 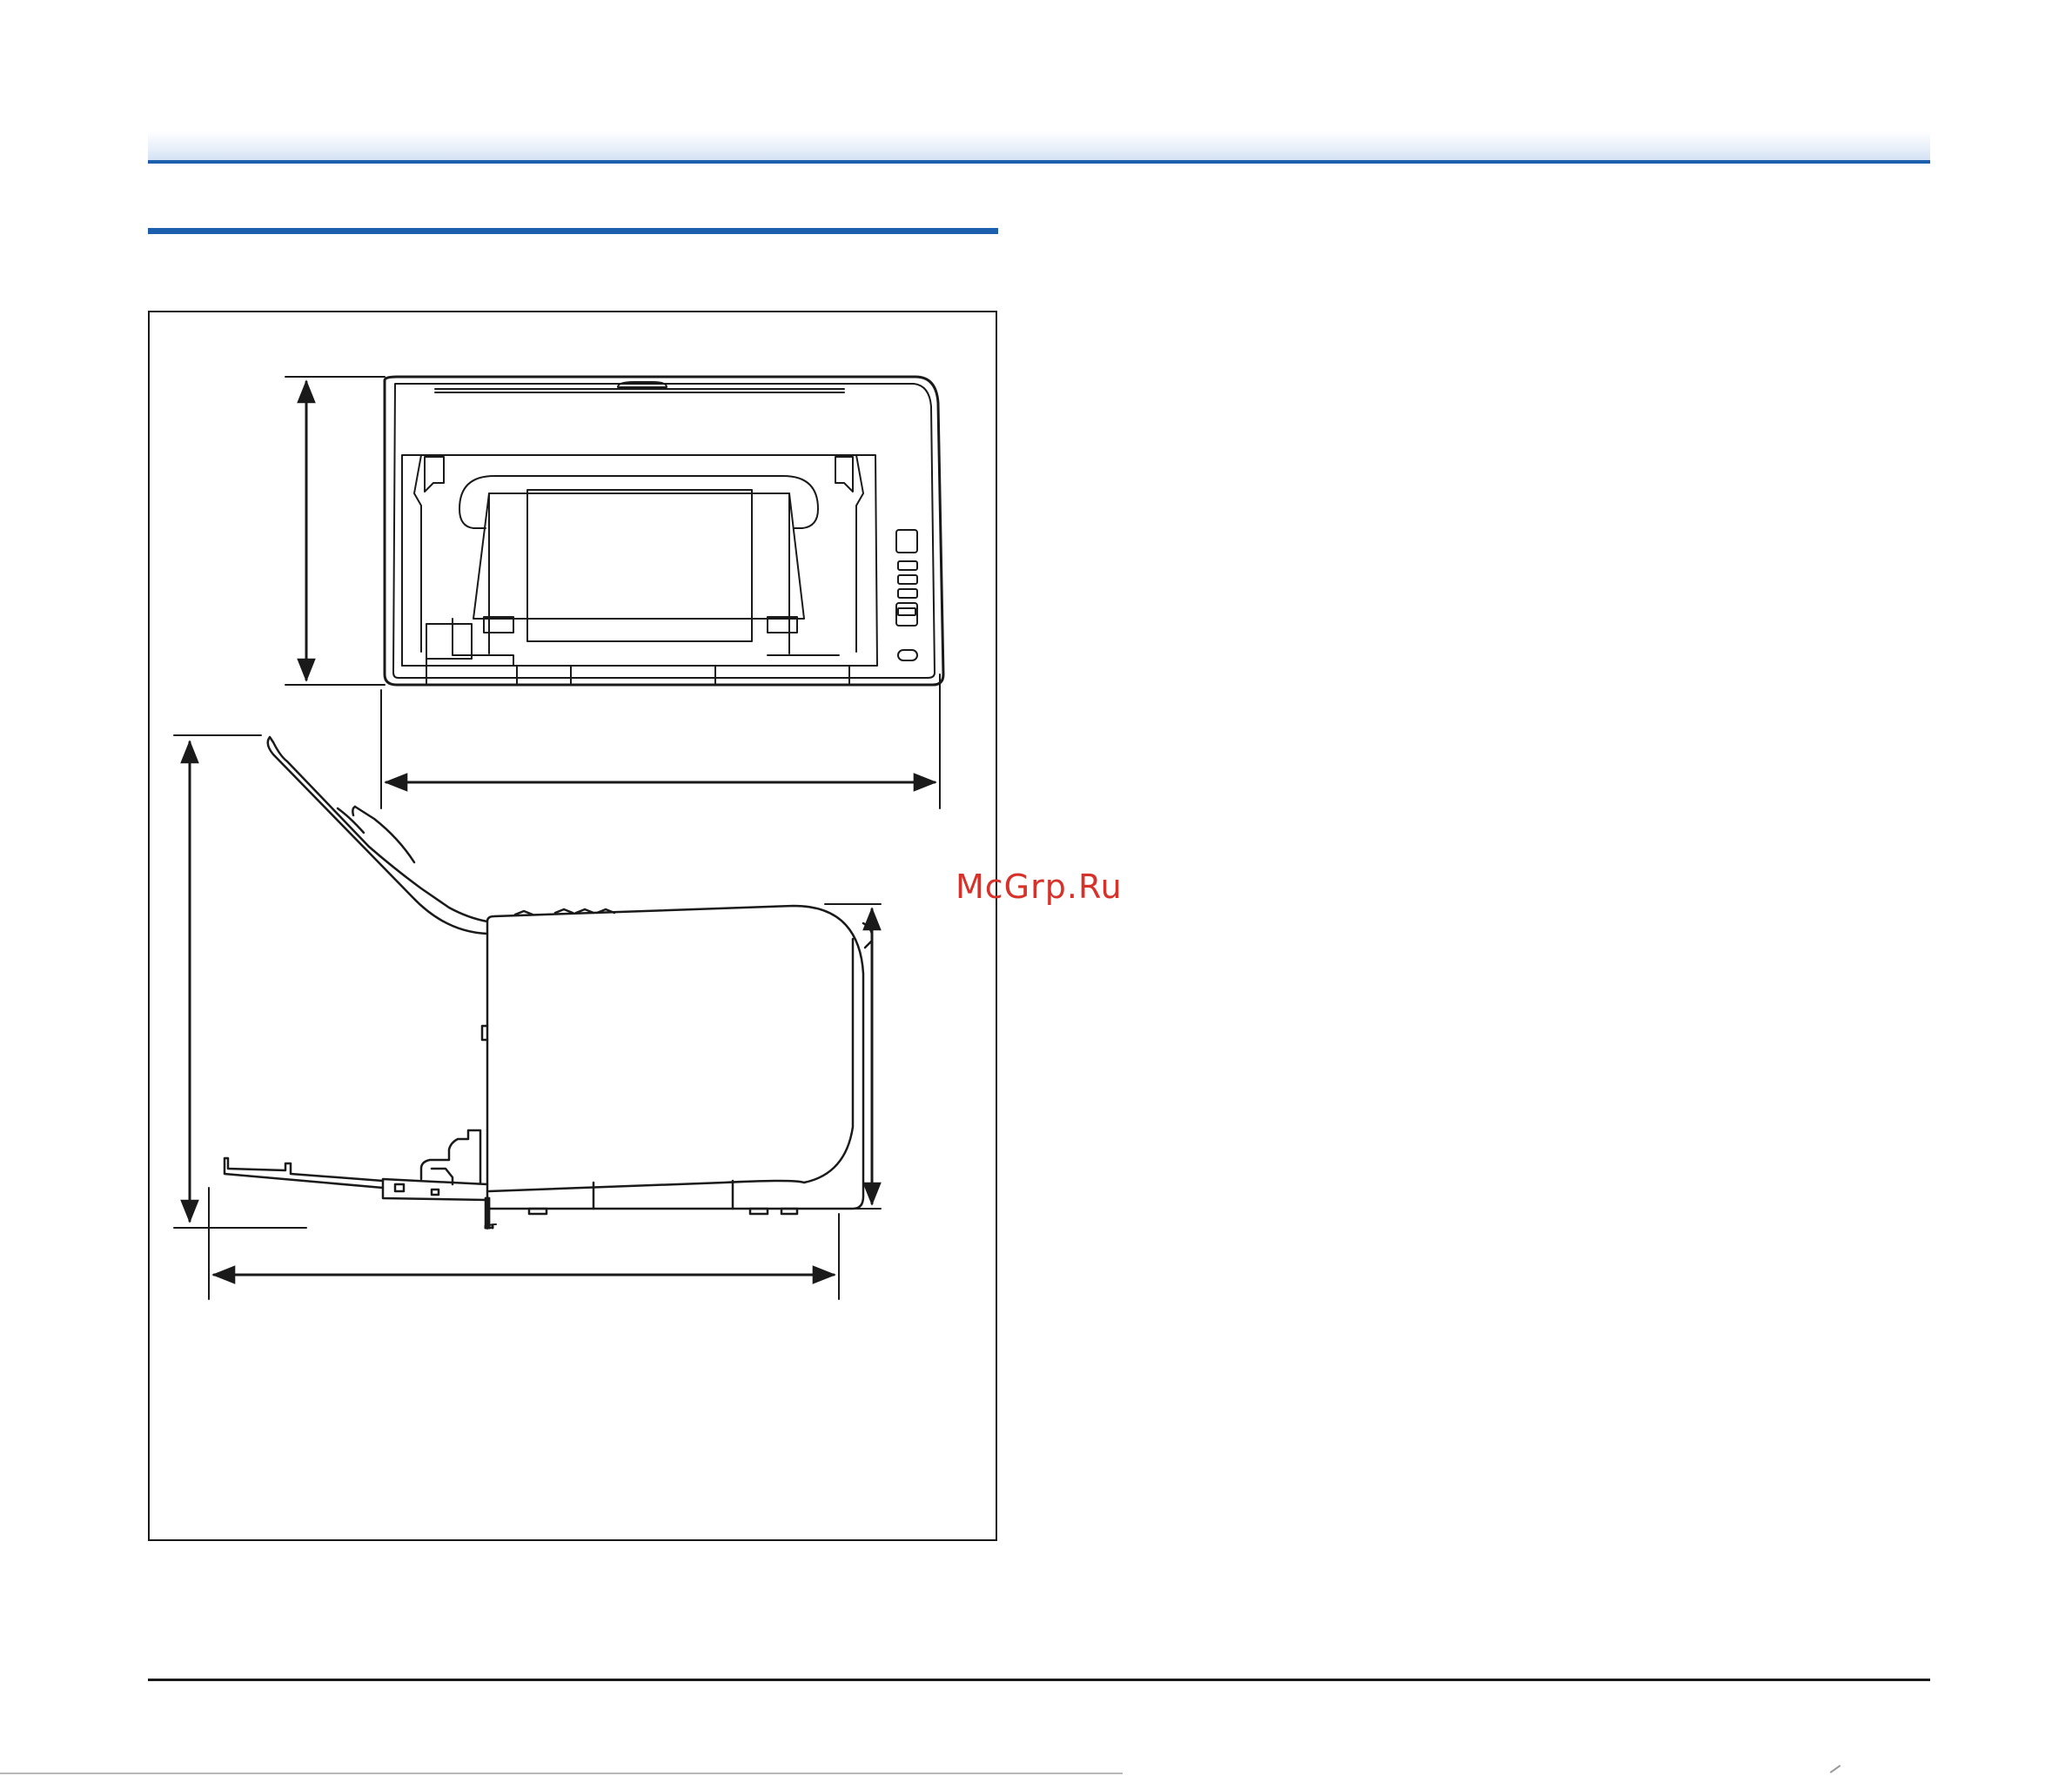 I want to click on section-rule, so click(x=573, y=231).